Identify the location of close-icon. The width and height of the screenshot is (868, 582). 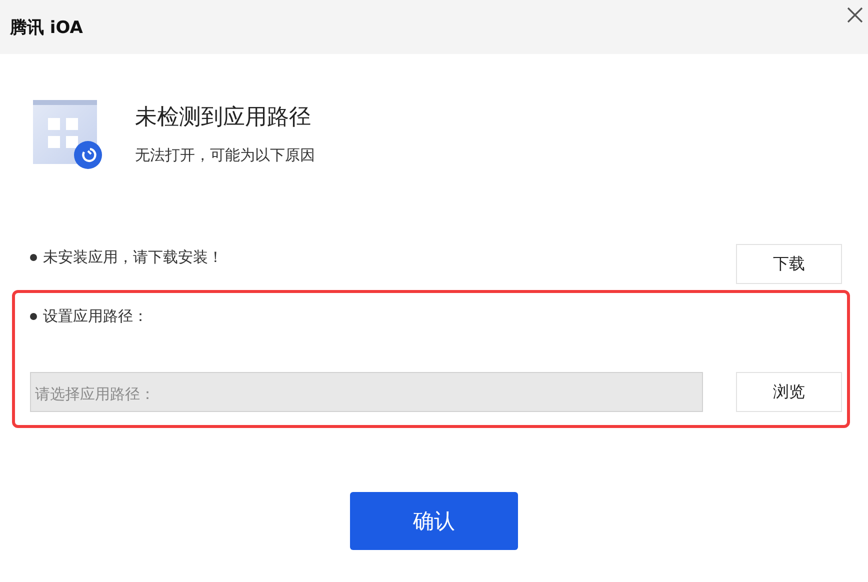
(855, 15).